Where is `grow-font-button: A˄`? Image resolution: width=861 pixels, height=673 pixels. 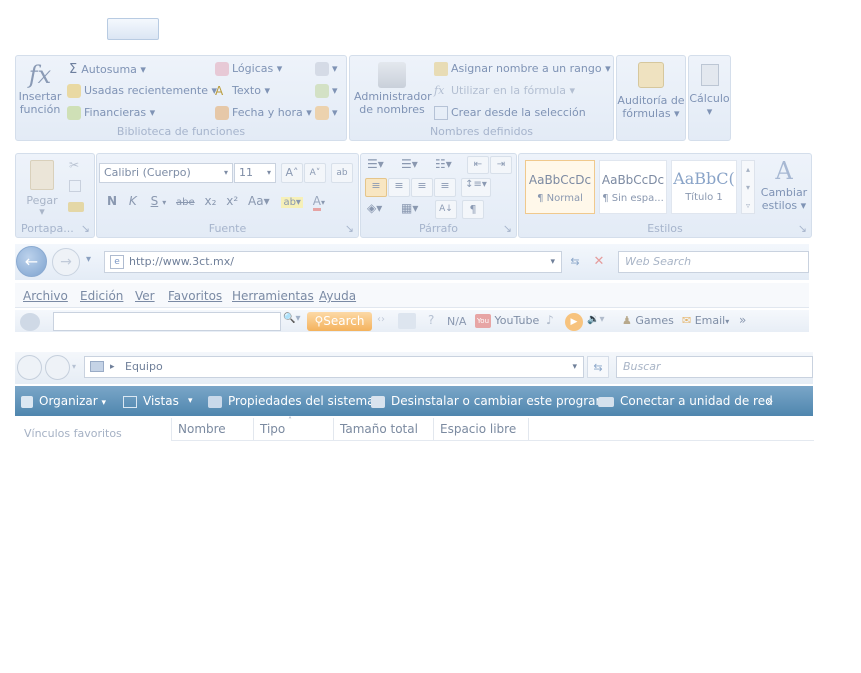 grow-font-button: A˄ is located at coordinates (292, 173).